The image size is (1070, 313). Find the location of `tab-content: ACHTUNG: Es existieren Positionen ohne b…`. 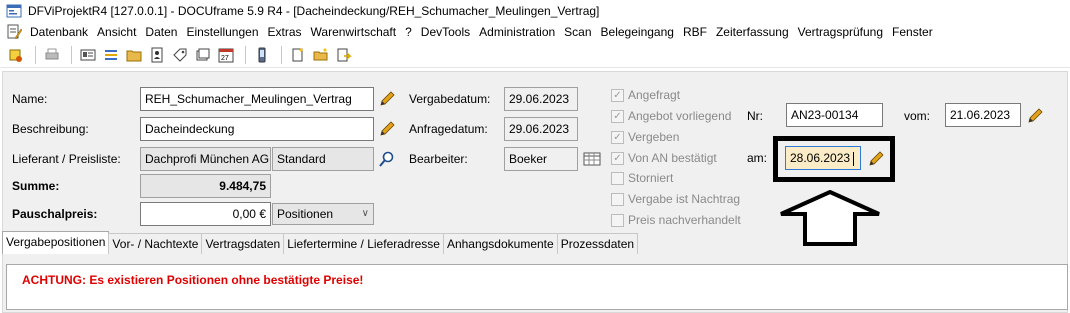

tab-content: ACHTUNG: Es existieren Positionen ohne b… is located at coordinates (537, 287).